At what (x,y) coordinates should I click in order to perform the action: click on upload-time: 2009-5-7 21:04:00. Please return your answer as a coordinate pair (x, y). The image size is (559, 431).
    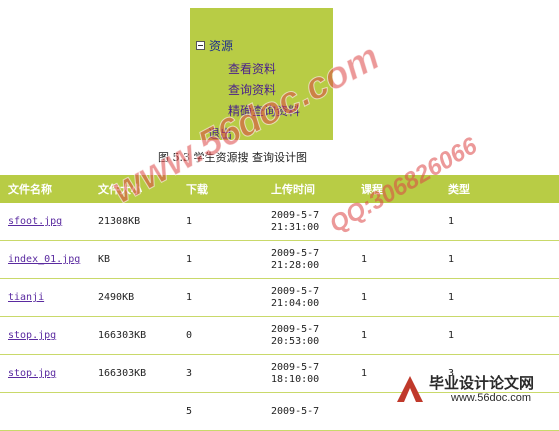
    Looking at the image, I should click on (308, 297).